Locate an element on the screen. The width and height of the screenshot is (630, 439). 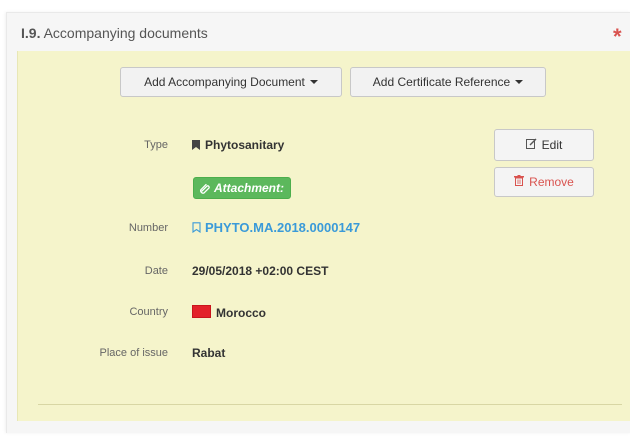
remove-label: Remove is located at coordinates (551, 182).